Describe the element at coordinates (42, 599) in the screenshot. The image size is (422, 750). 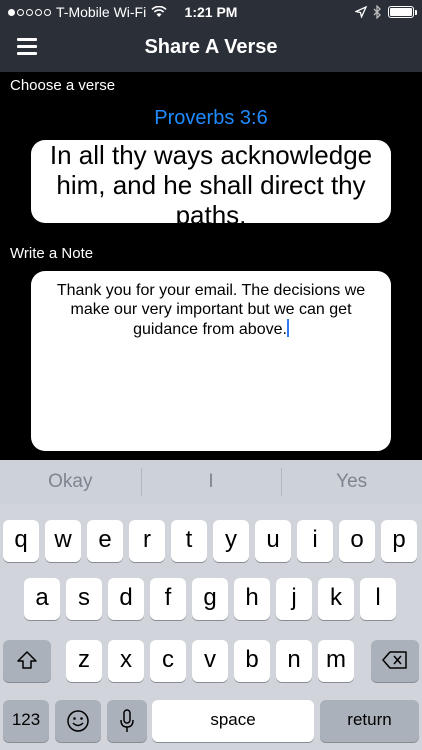
I see `key-a: a` at that location.